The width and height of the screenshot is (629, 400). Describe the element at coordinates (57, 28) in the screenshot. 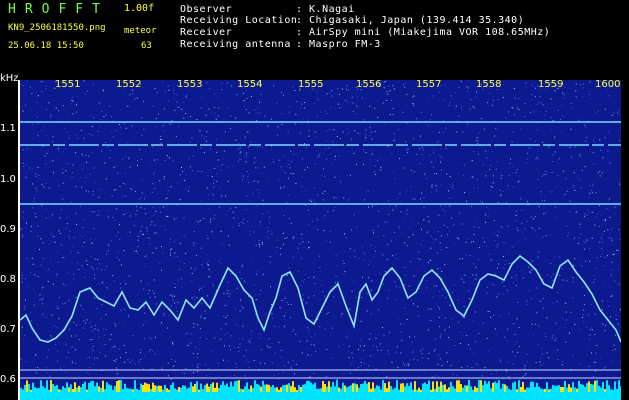

I see `file-name: KN9_2506181550.png` at that location.